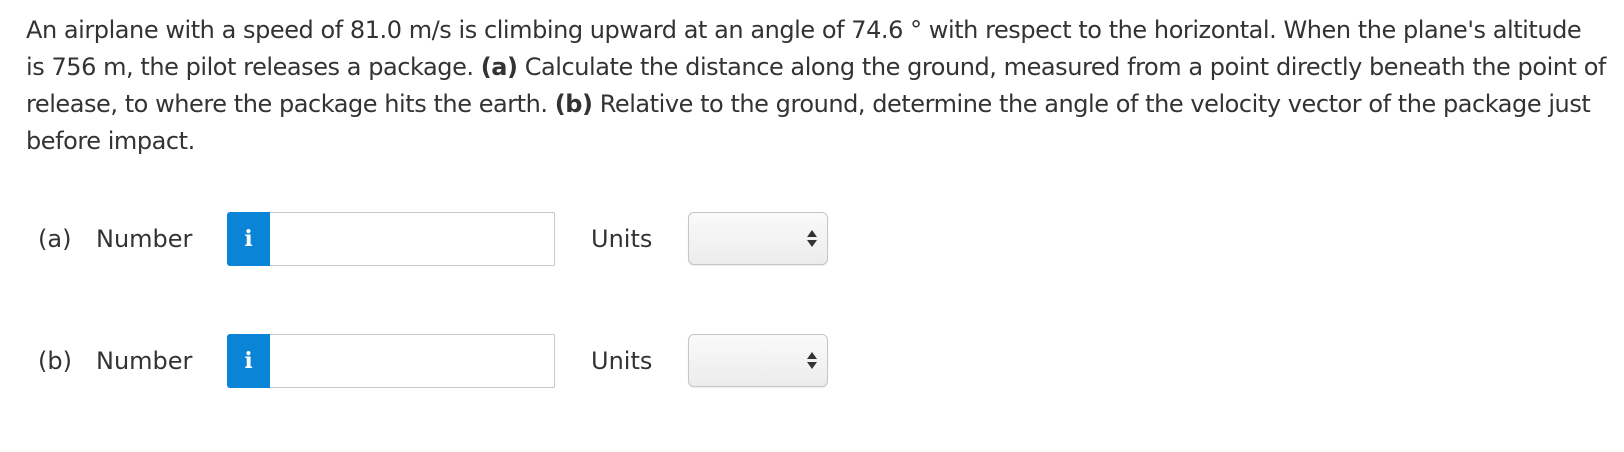  Describe the element at coordinates (758, 360) in the screenshot. I see `units-dropdown-b` at that location.